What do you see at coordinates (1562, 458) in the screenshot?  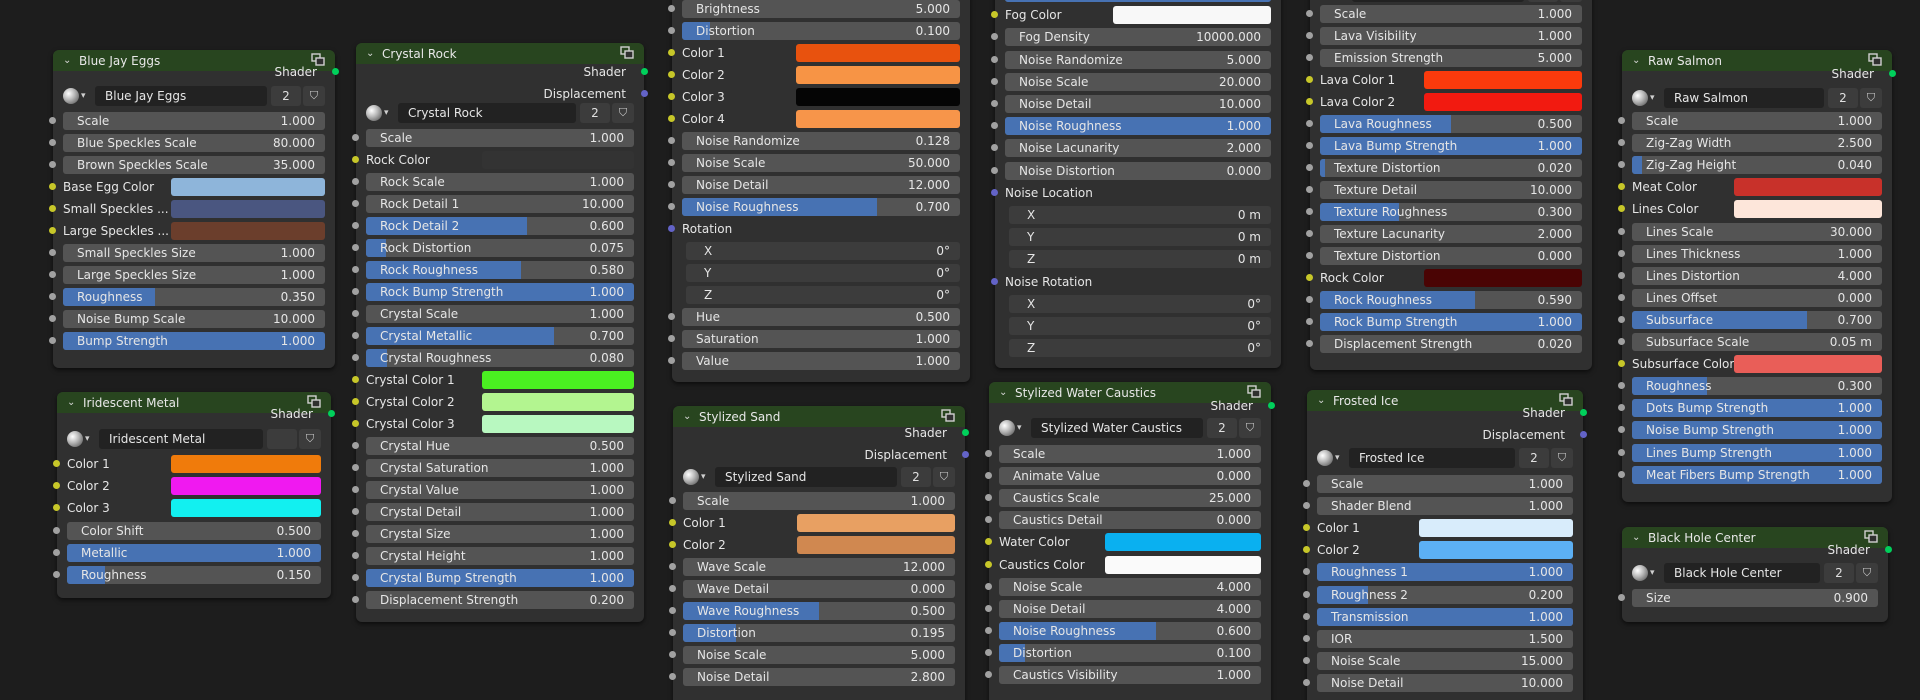 I see `fake-user-shield-icon: ⛉` at bounding box center [1562, 458].